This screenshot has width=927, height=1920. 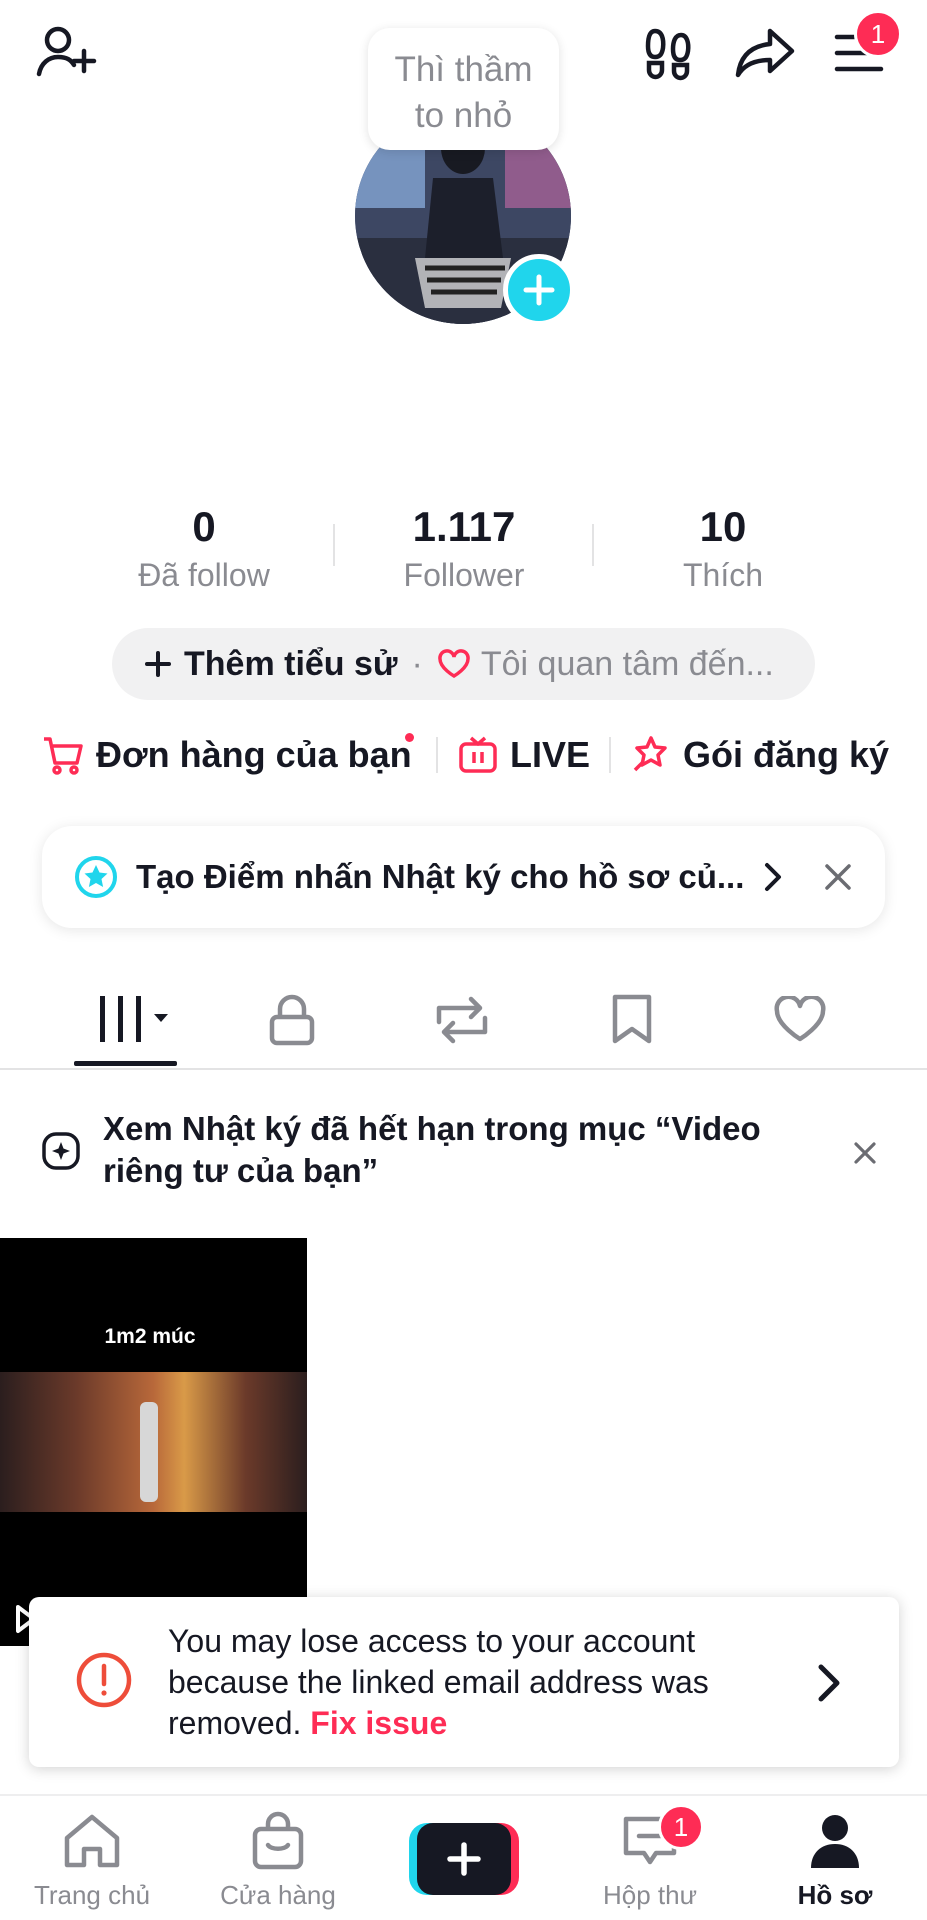 I want to click on videos-grid-icon, so click(x=134, y=1019).